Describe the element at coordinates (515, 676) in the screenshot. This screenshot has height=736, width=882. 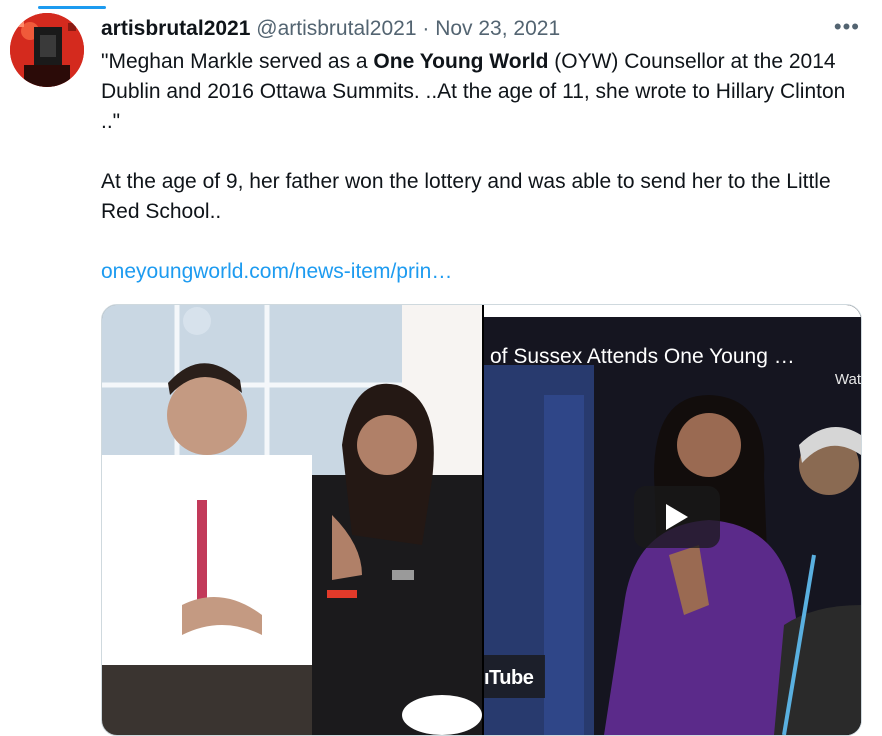
I see `youtube-logo: ıTube` at that location.